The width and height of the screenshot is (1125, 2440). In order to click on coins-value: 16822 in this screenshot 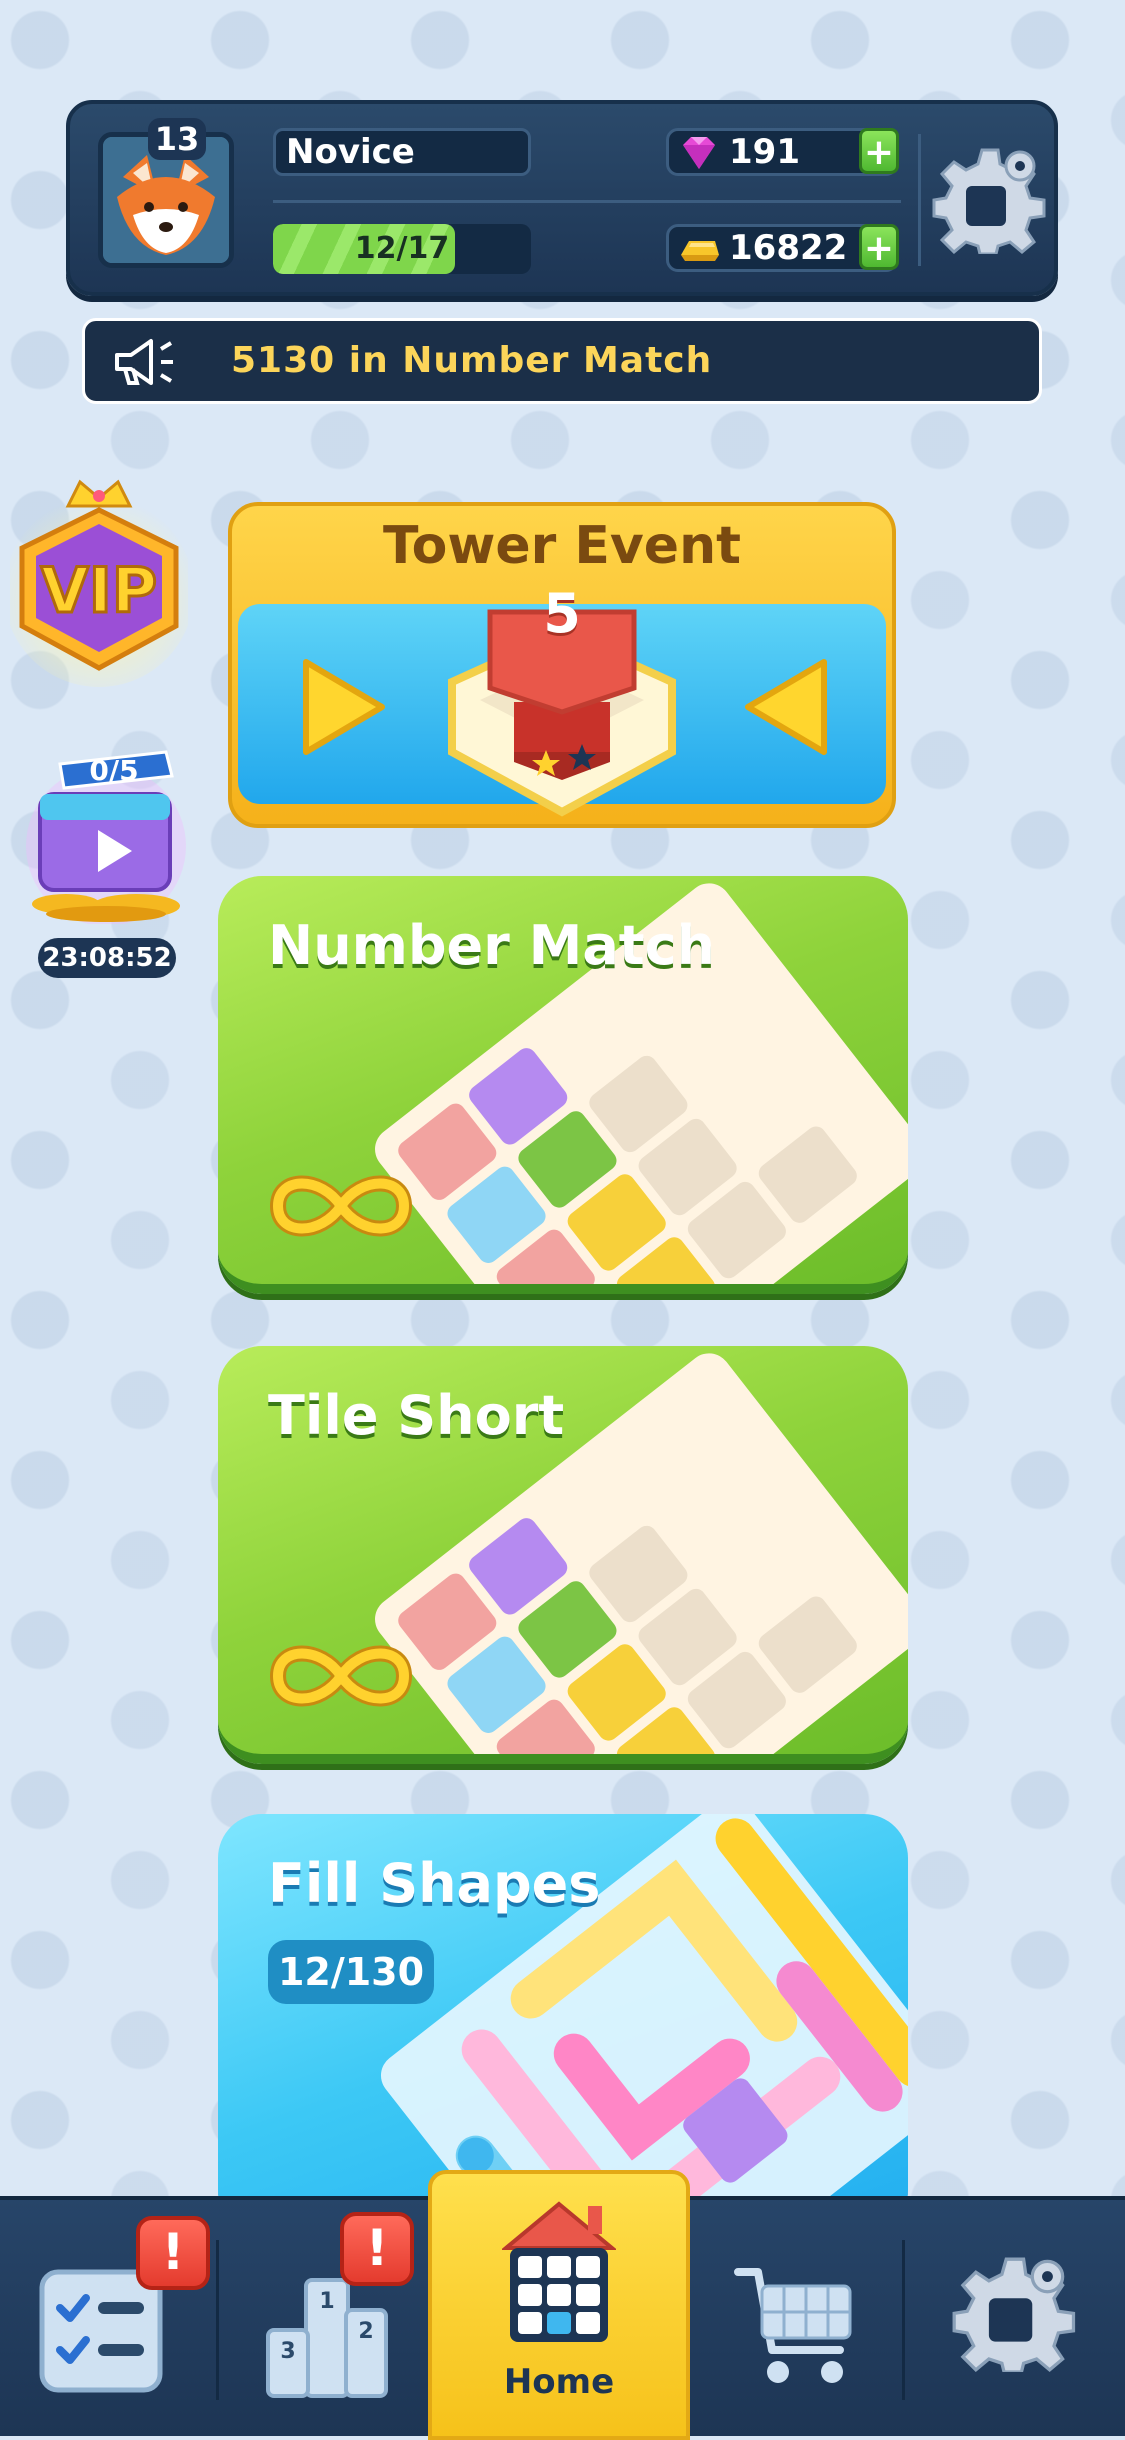, I will do `click(788, 248)`.